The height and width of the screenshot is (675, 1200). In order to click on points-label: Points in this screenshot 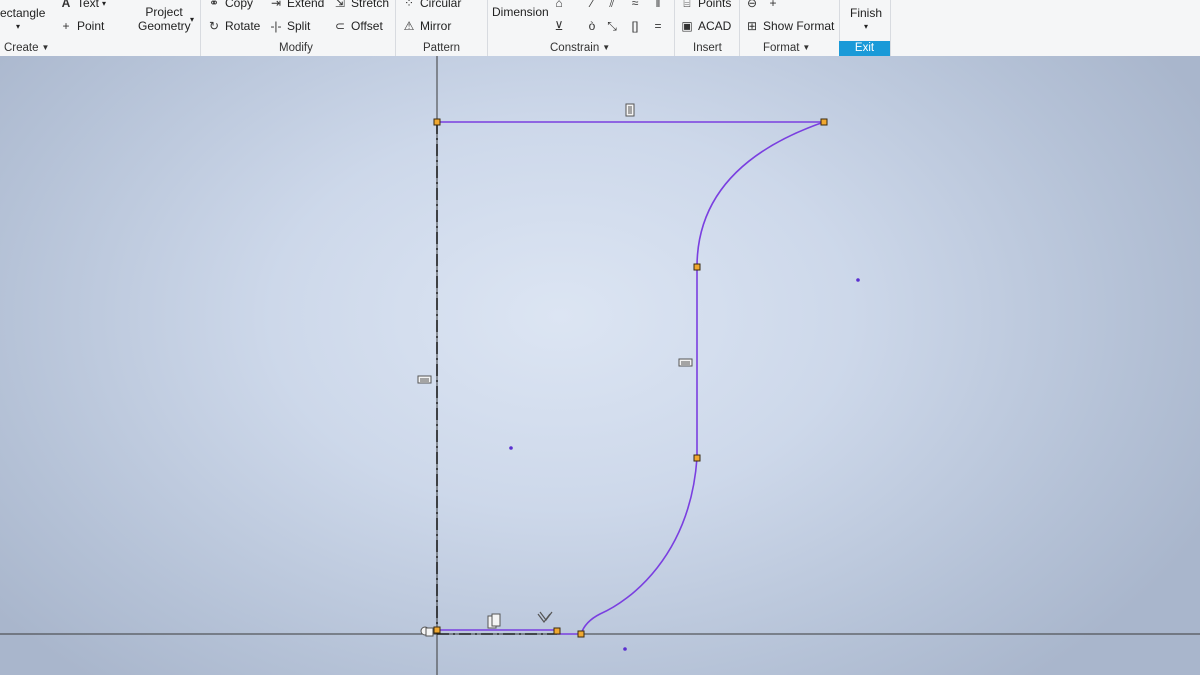, I will do `click(715, 5)`.